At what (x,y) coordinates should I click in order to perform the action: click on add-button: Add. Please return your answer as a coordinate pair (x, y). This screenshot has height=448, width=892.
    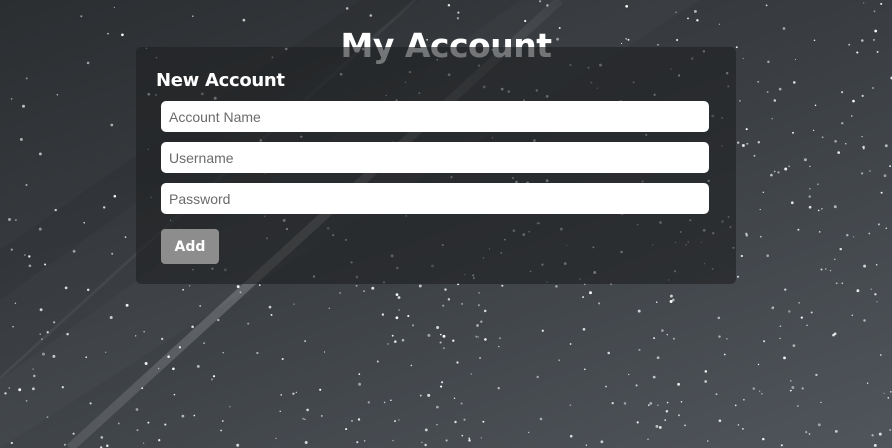
    Looking at the image, I should click on (190, 246).